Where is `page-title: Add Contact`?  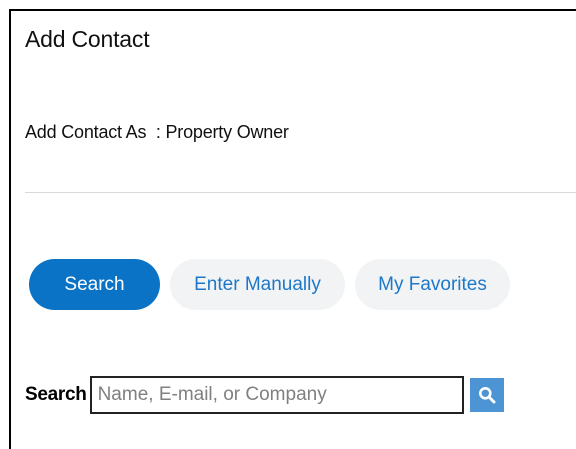 page-title: Add Contact is located at coordinates (87, 39).